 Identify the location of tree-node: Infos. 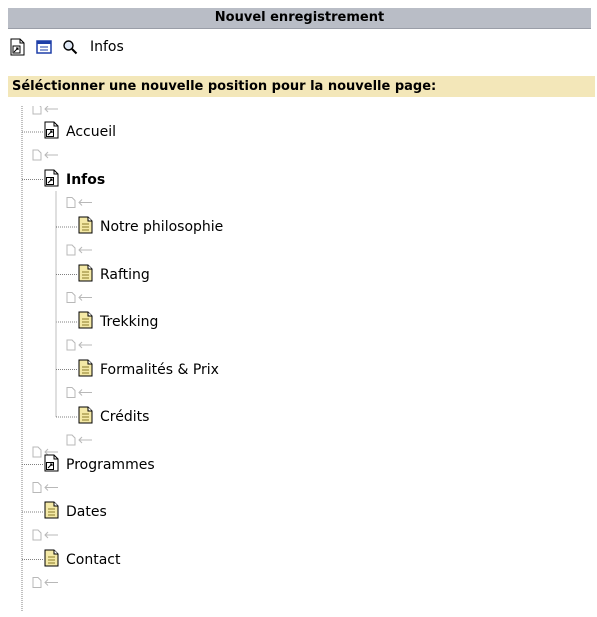
(74, 180).